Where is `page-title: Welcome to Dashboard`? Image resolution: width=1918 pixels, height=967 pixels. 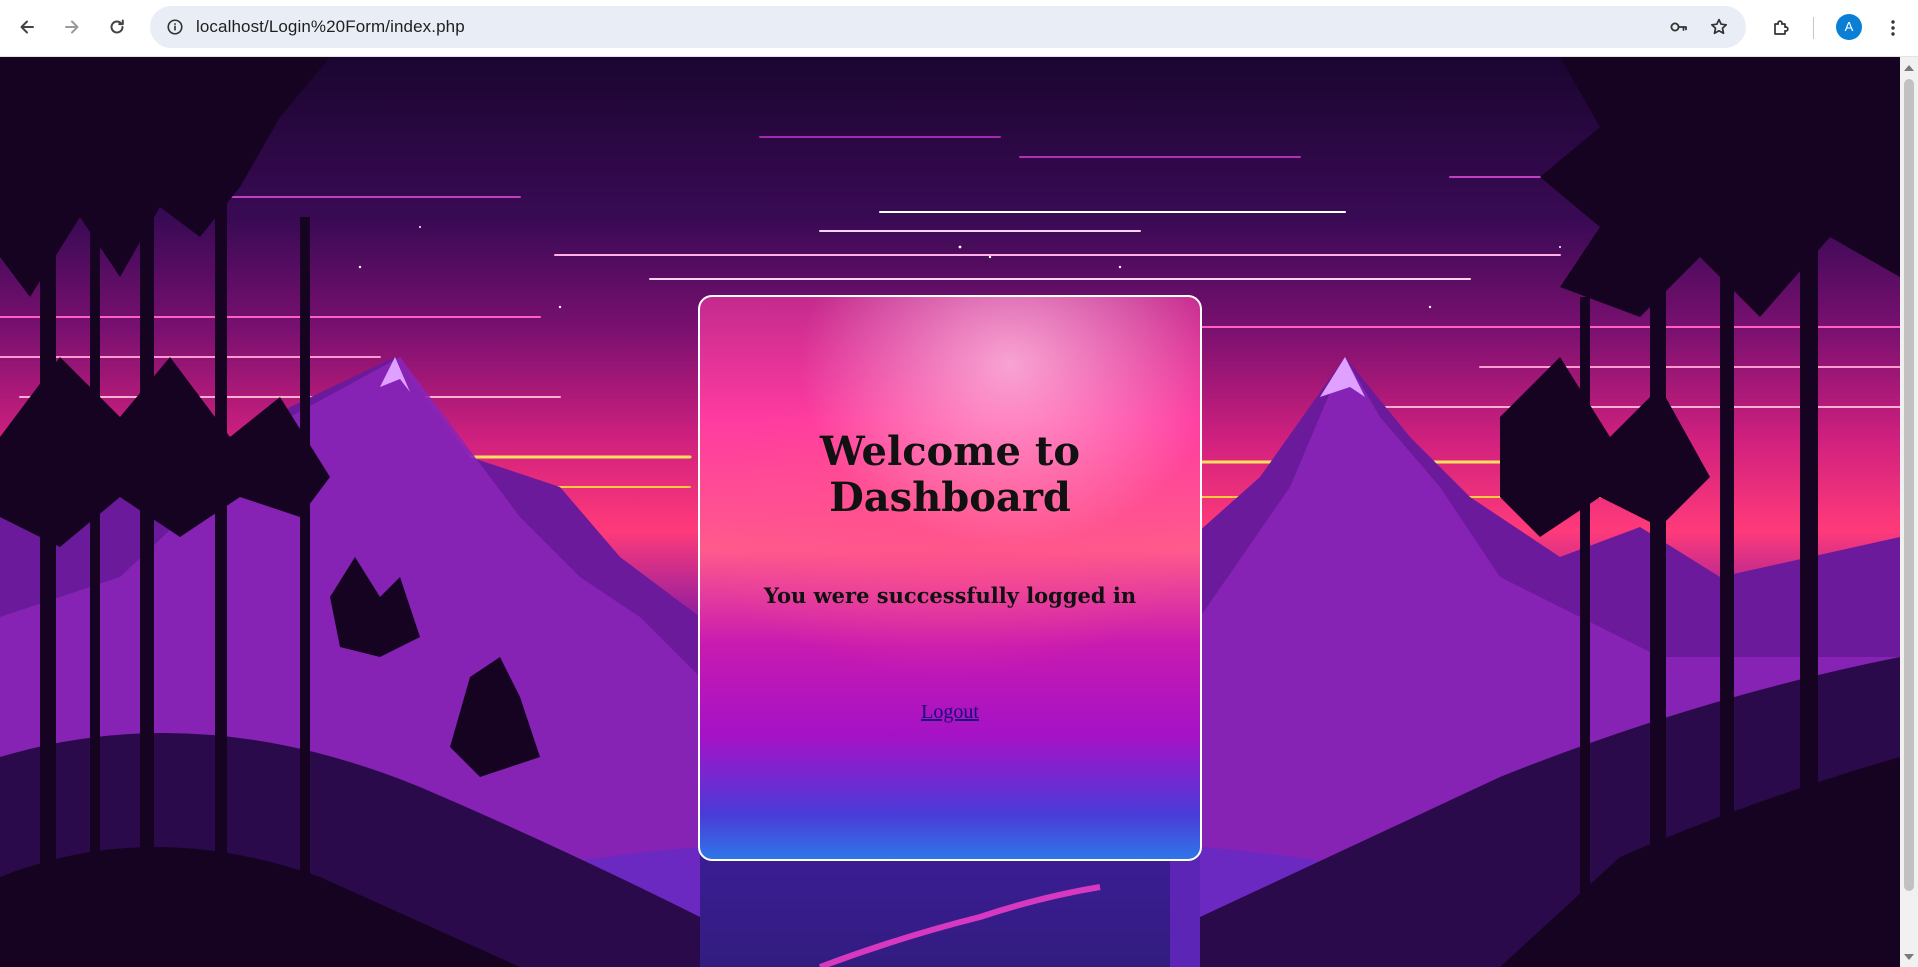 page-title: Welcome to Dashboard is located at coordinates (950, 474).